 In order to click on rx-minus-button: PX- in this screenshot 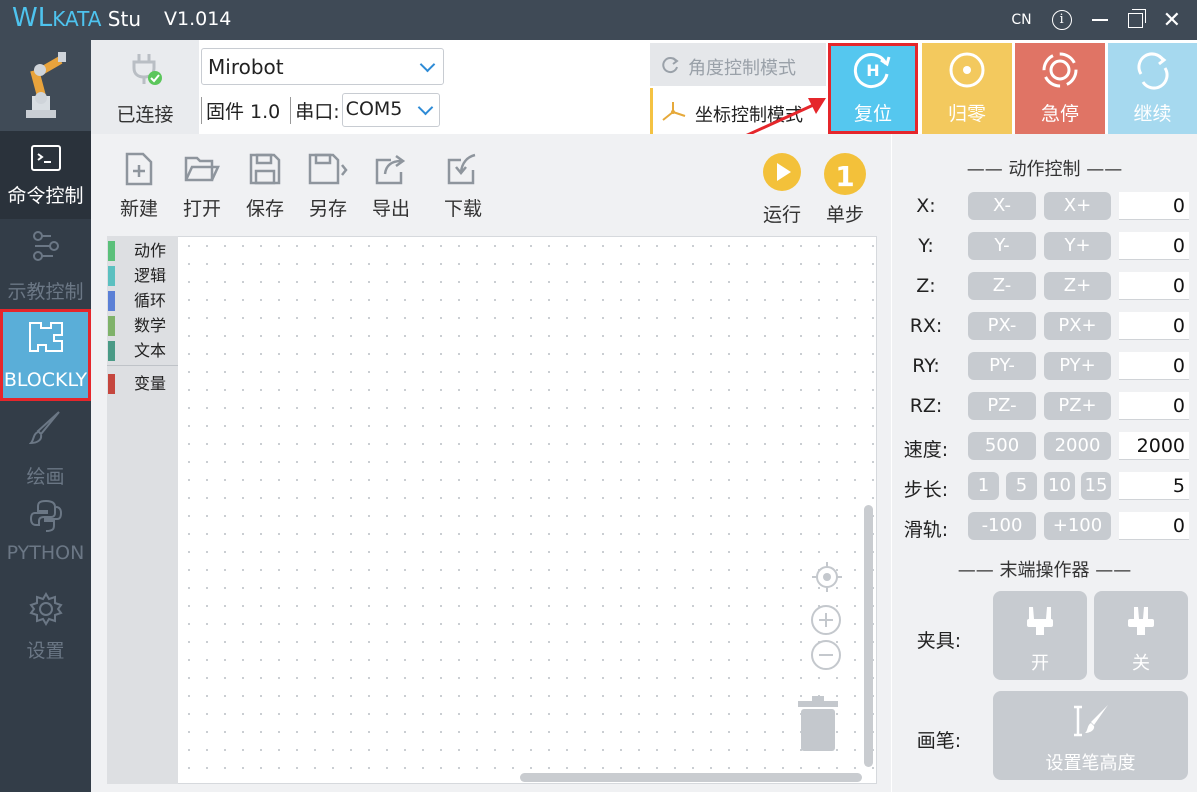, I will do `click(1002, 326)`.